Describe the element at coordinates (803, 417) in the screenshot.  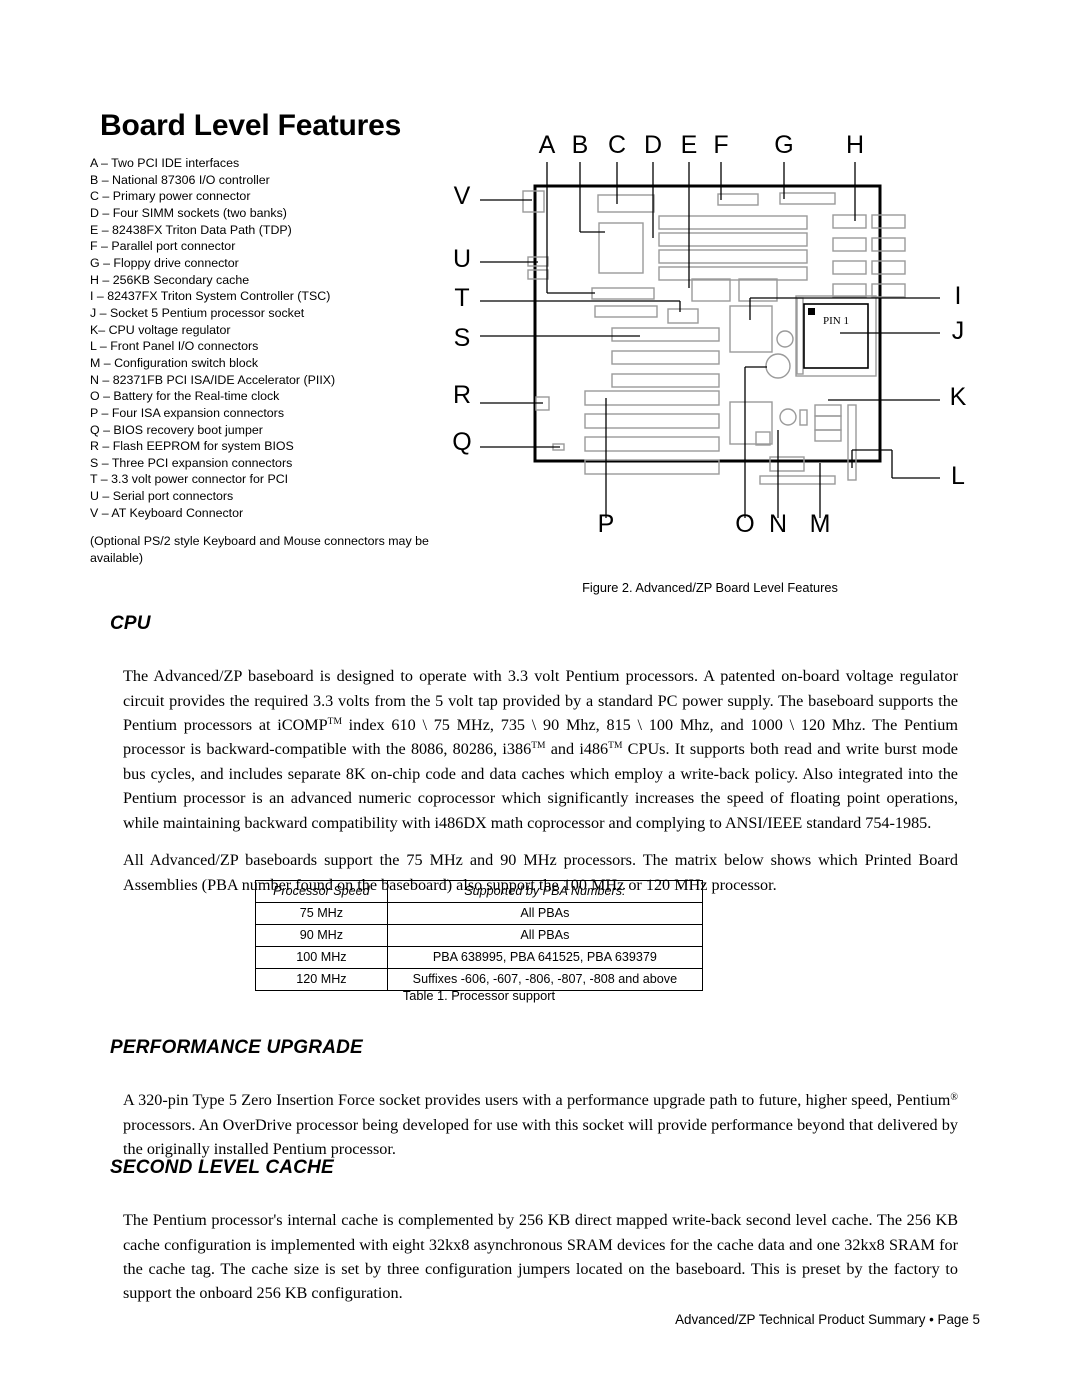
I see `component-vrm-small-part` at that location.